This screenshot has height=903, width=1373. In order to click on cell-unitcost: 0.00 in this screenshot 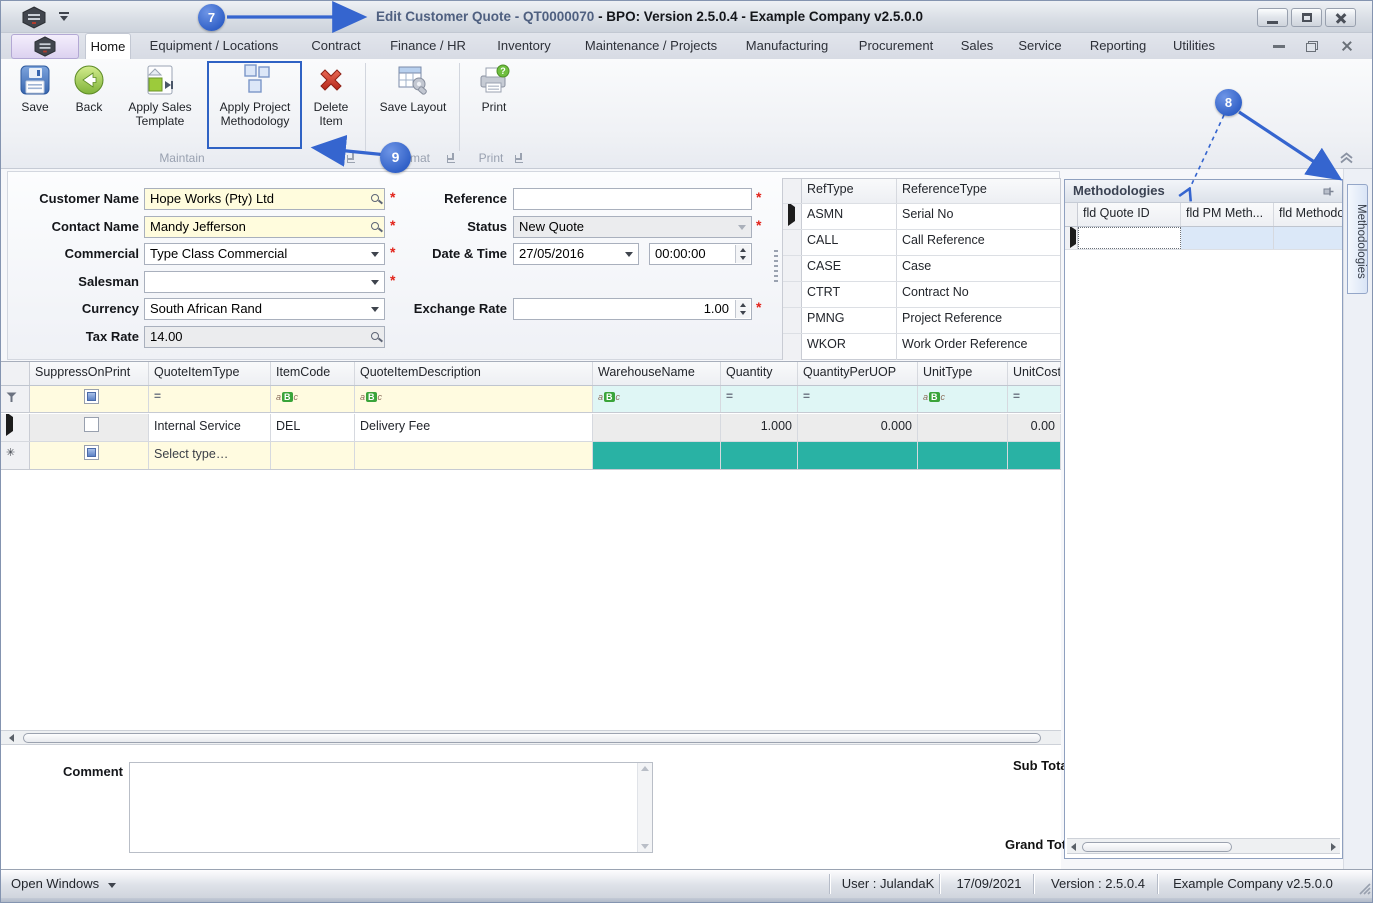, I will do `click(1034, 427)`.